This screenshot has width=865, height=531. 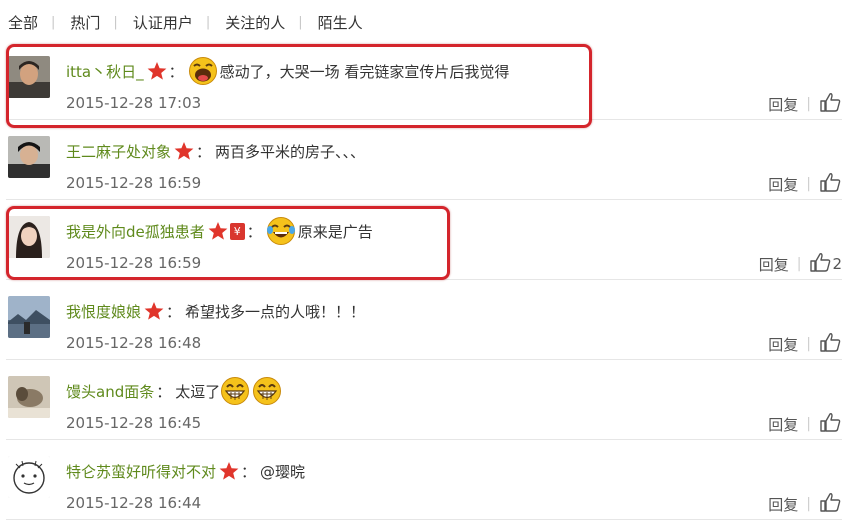 What do you see at coordinates (134, 503) in the screenshot?
I see `timestamp: 2015-12-28 16:44` at bounding box center [134, 503].